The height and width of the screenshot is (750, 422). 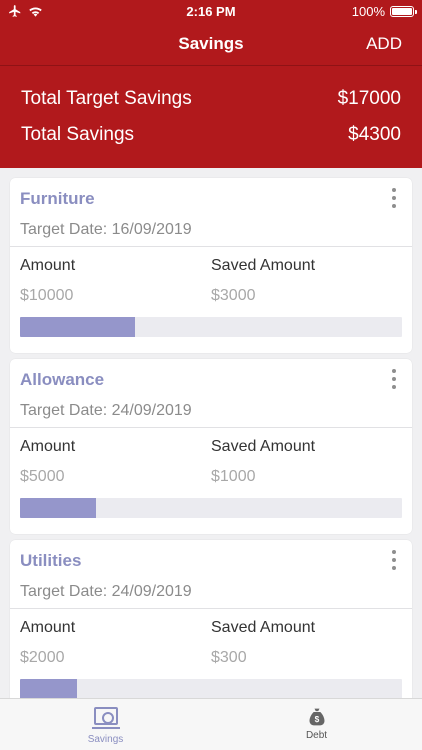 What do you see at coordinates (211, 135) in the screenshot?
I see `total-saved-row: Total Savings $4300` at bounding box center [211, 135].